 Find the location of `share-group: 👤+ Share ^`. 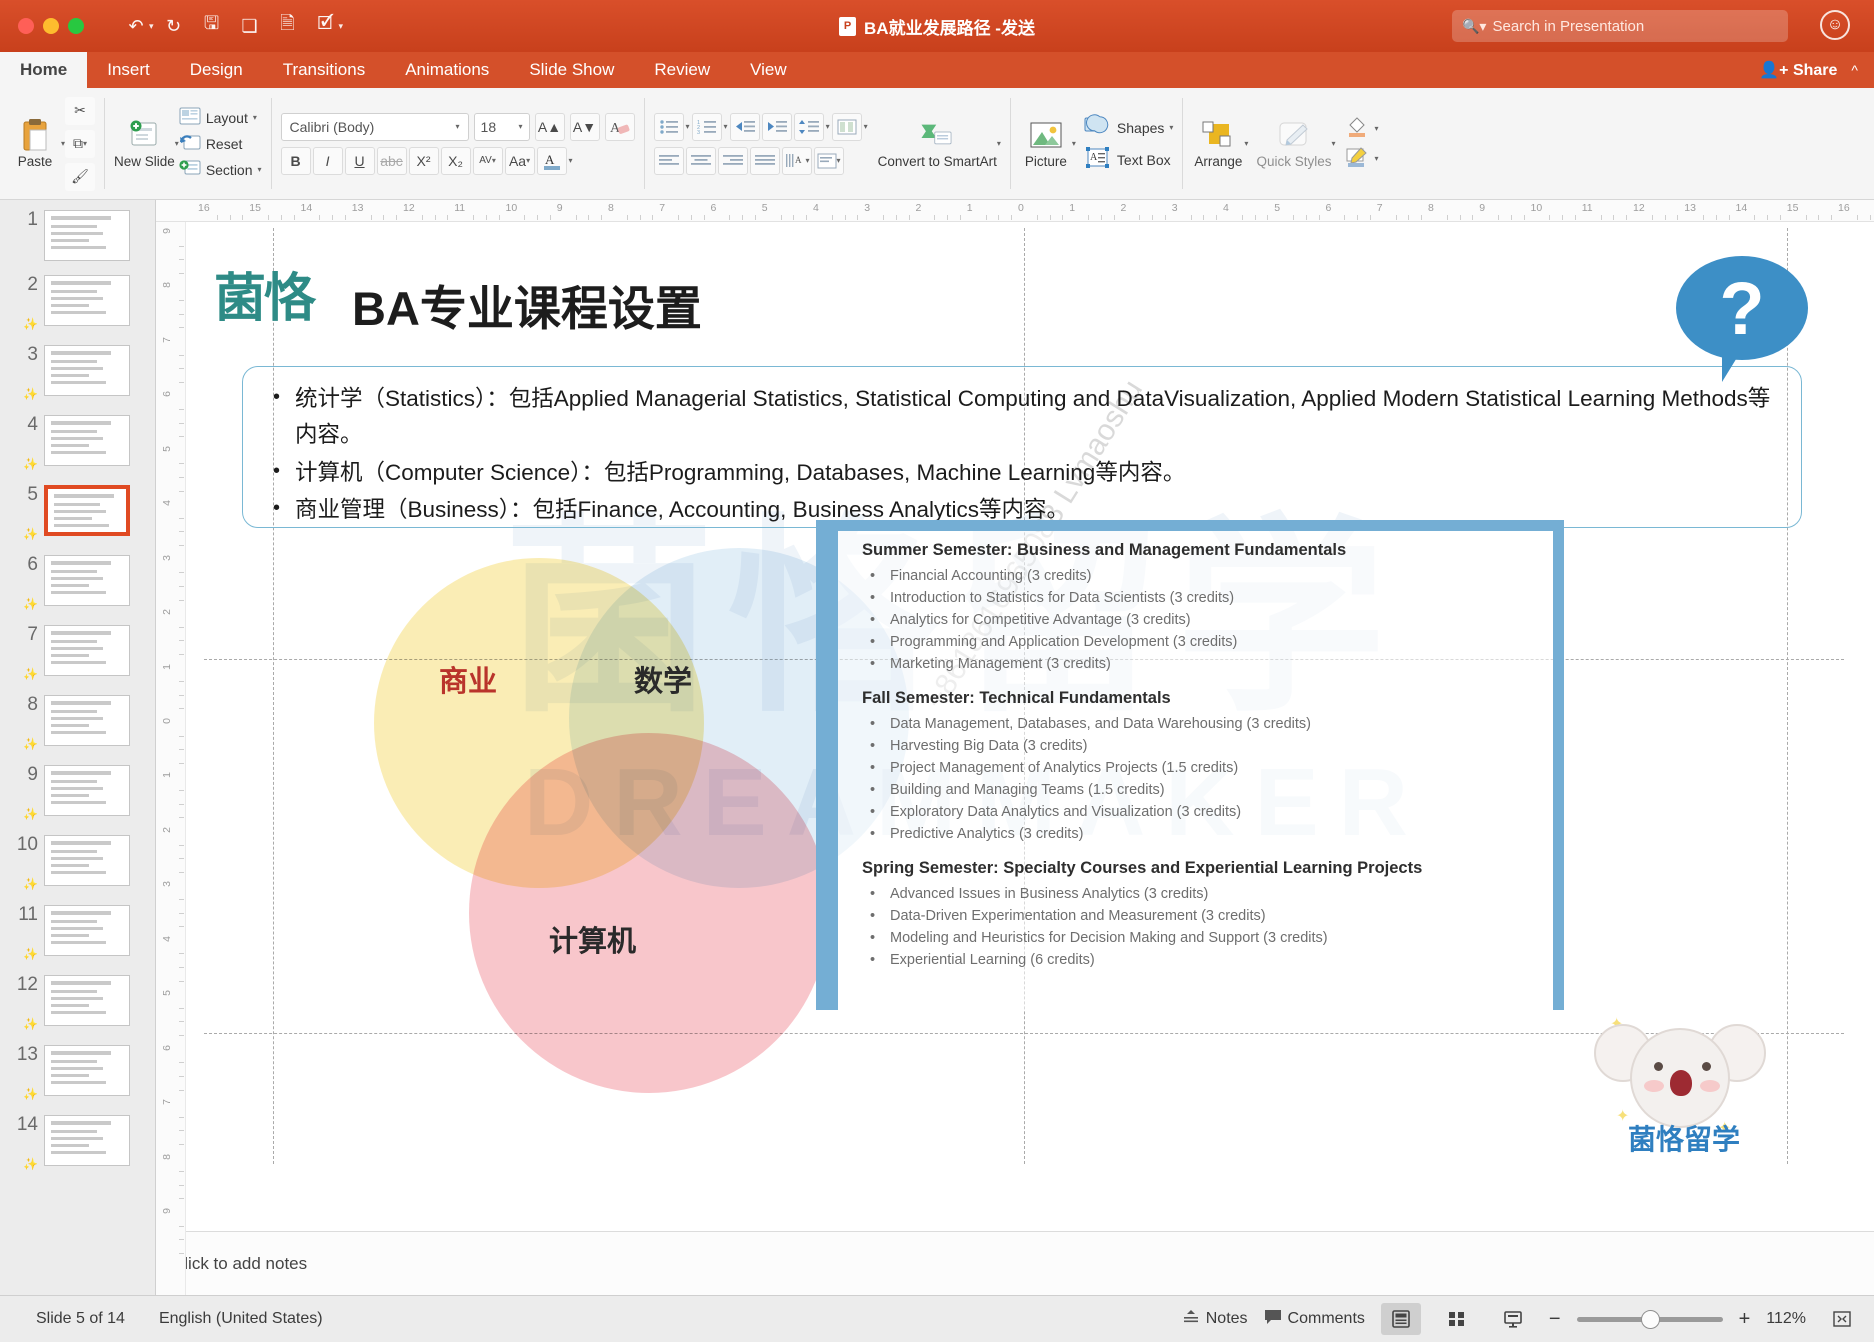

share-group: 👤+ Share ^ is located at coordinates (1808, 70).